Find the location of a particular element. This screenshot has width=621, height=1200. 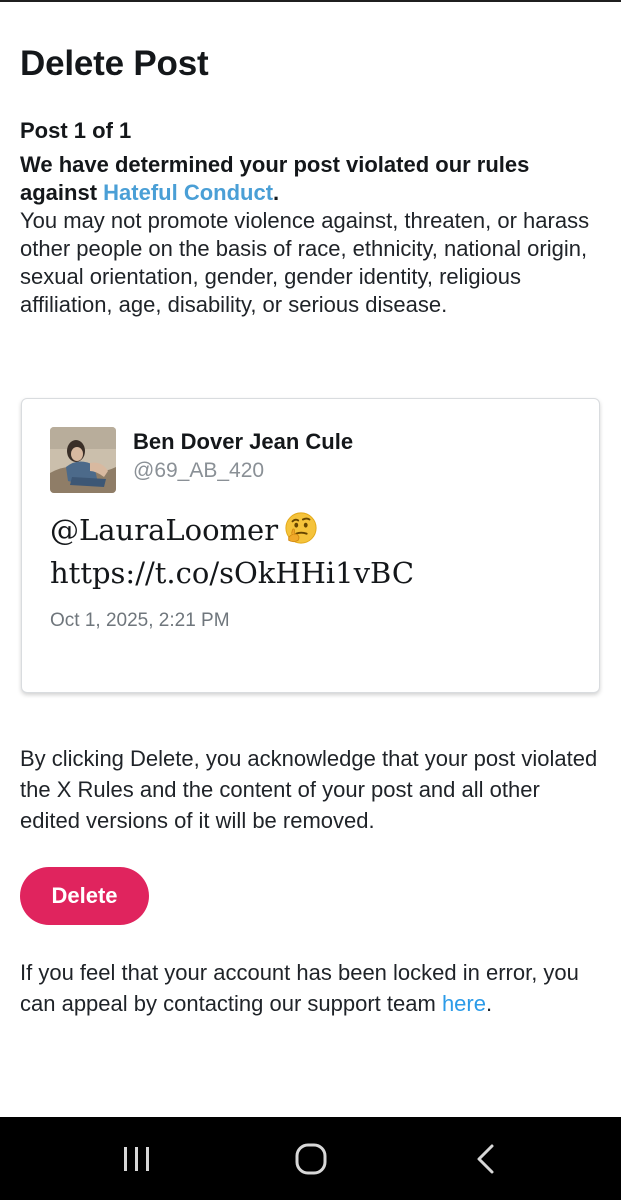

author-name: Ben Dover Jean Cule is located at coordinates (243, 441).